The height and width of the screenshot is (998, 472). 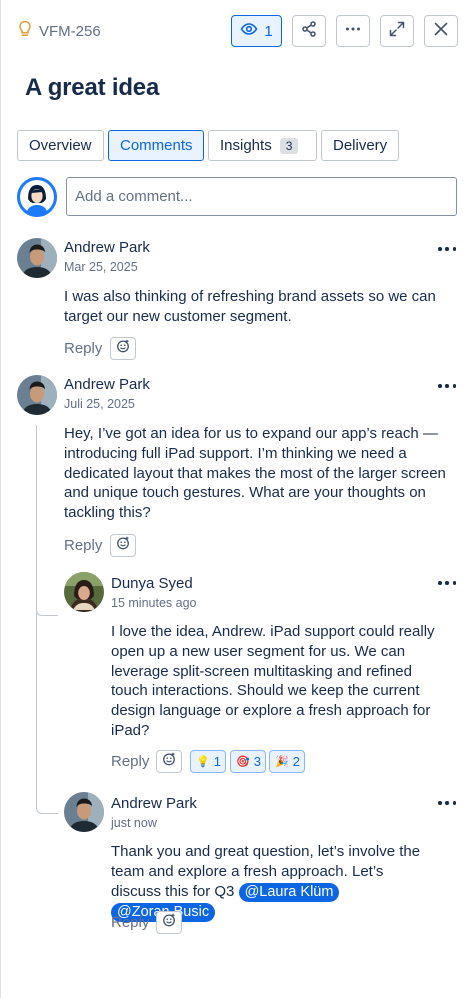 I want to click on tab-insights: Insights 3, so click(x=262, y=145).